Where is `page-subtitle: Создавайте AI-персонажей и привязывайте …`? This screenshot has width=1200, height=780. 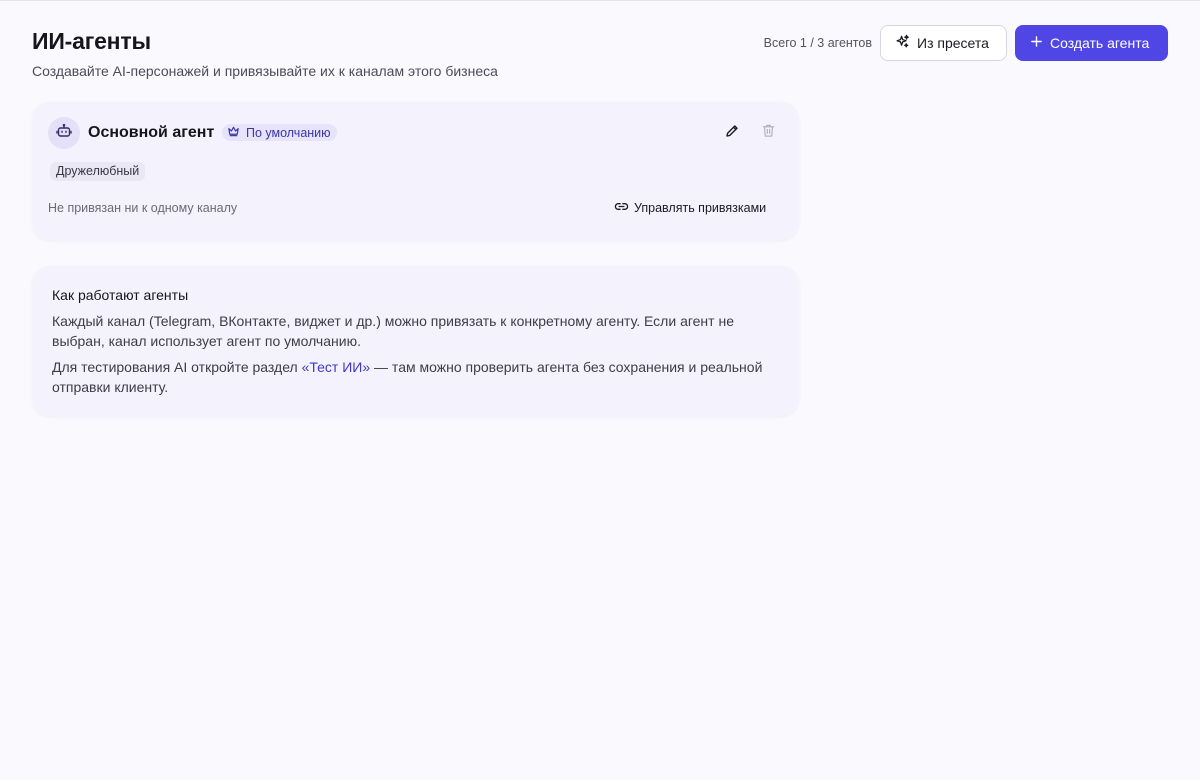 page-subtitle: Создавайте AI-персонажей и привязывайте … is located at coordinates (265, 71).